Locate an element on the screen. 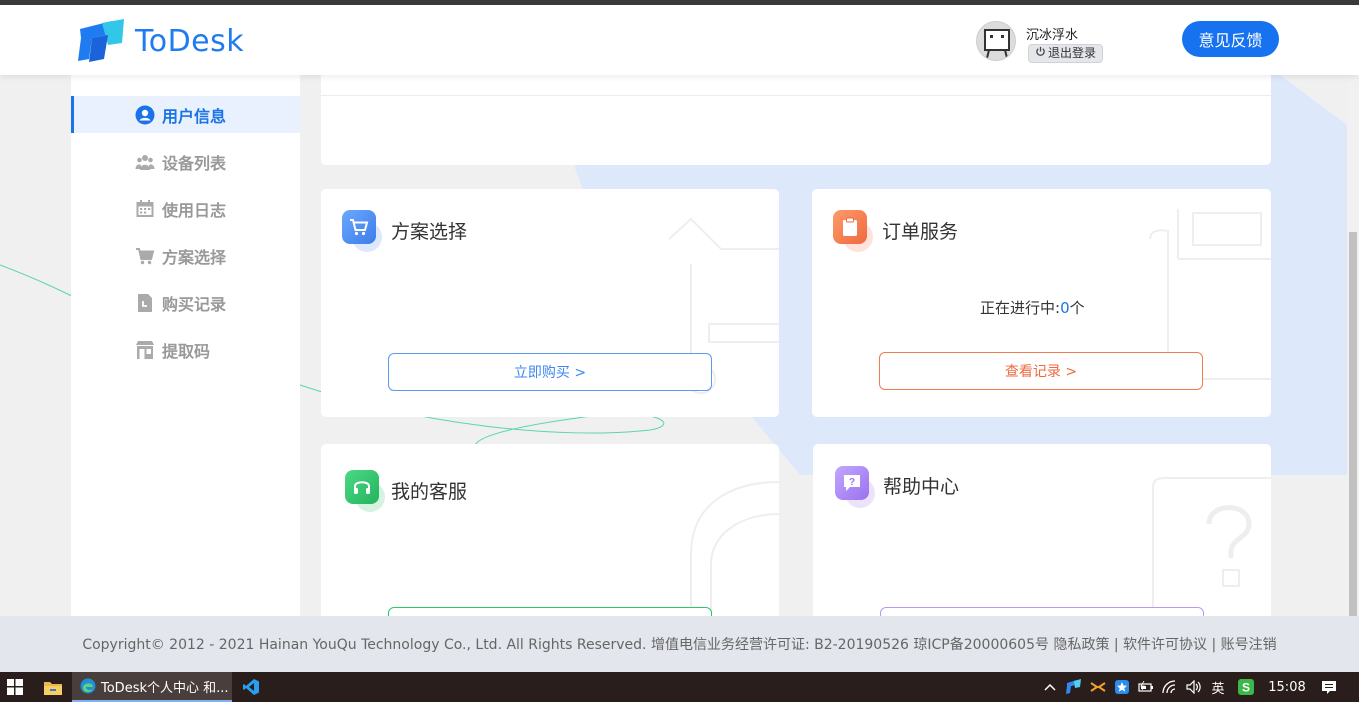 This screenshot has width=1359, height=702. tray-input-method-icon: S is located at coordinates (1246, 687).